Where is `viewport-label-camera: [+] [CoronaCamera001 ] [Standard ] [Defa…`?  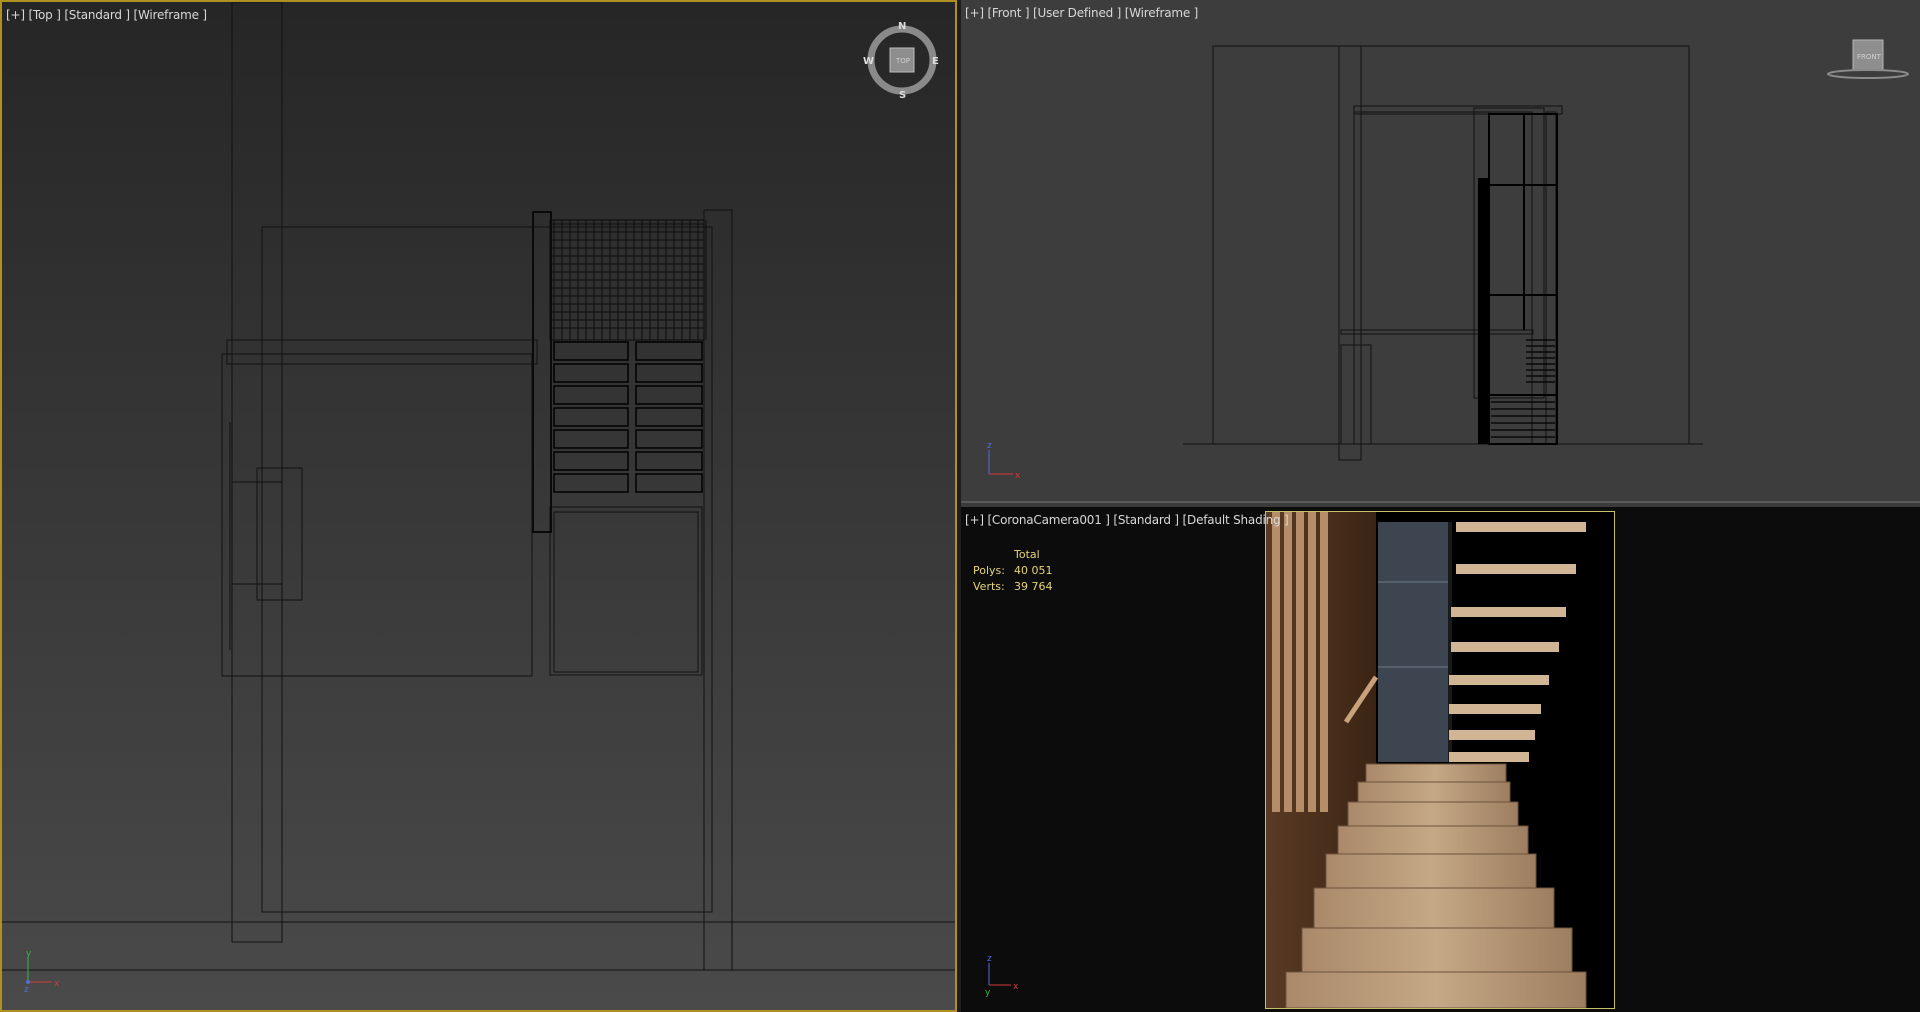 viewport-label-camera: [+] [CoronaCamera001 ] [Standard ] [Defa… is located at coordinates (1127, 520).